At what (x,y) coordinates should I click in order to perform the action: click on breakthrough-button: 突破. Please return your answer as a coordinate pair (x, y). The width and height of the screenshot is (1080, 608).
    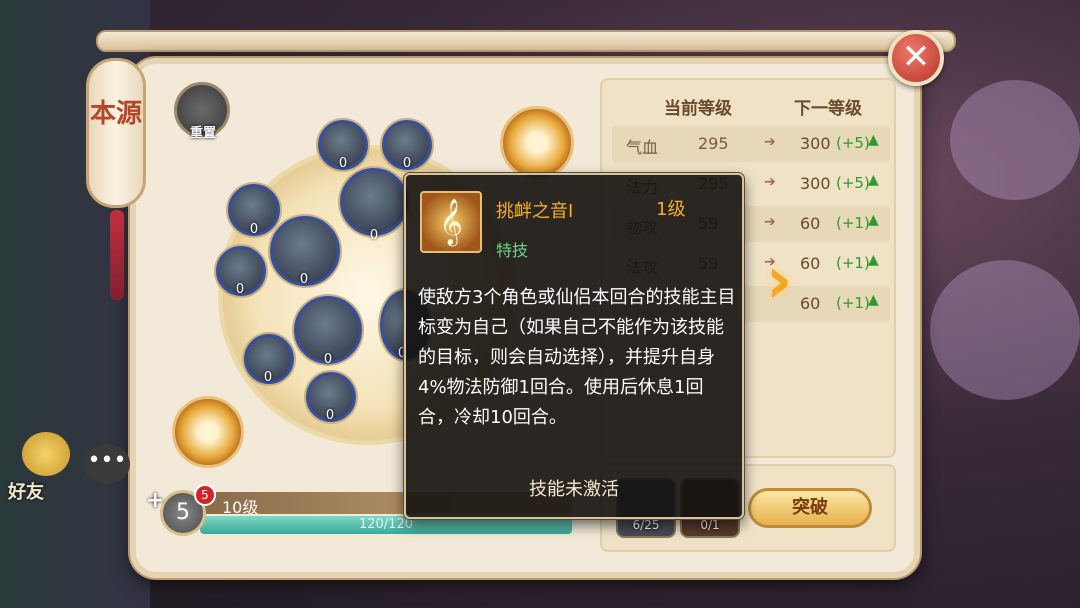
    Looking at the image, I should click on (810, 508).